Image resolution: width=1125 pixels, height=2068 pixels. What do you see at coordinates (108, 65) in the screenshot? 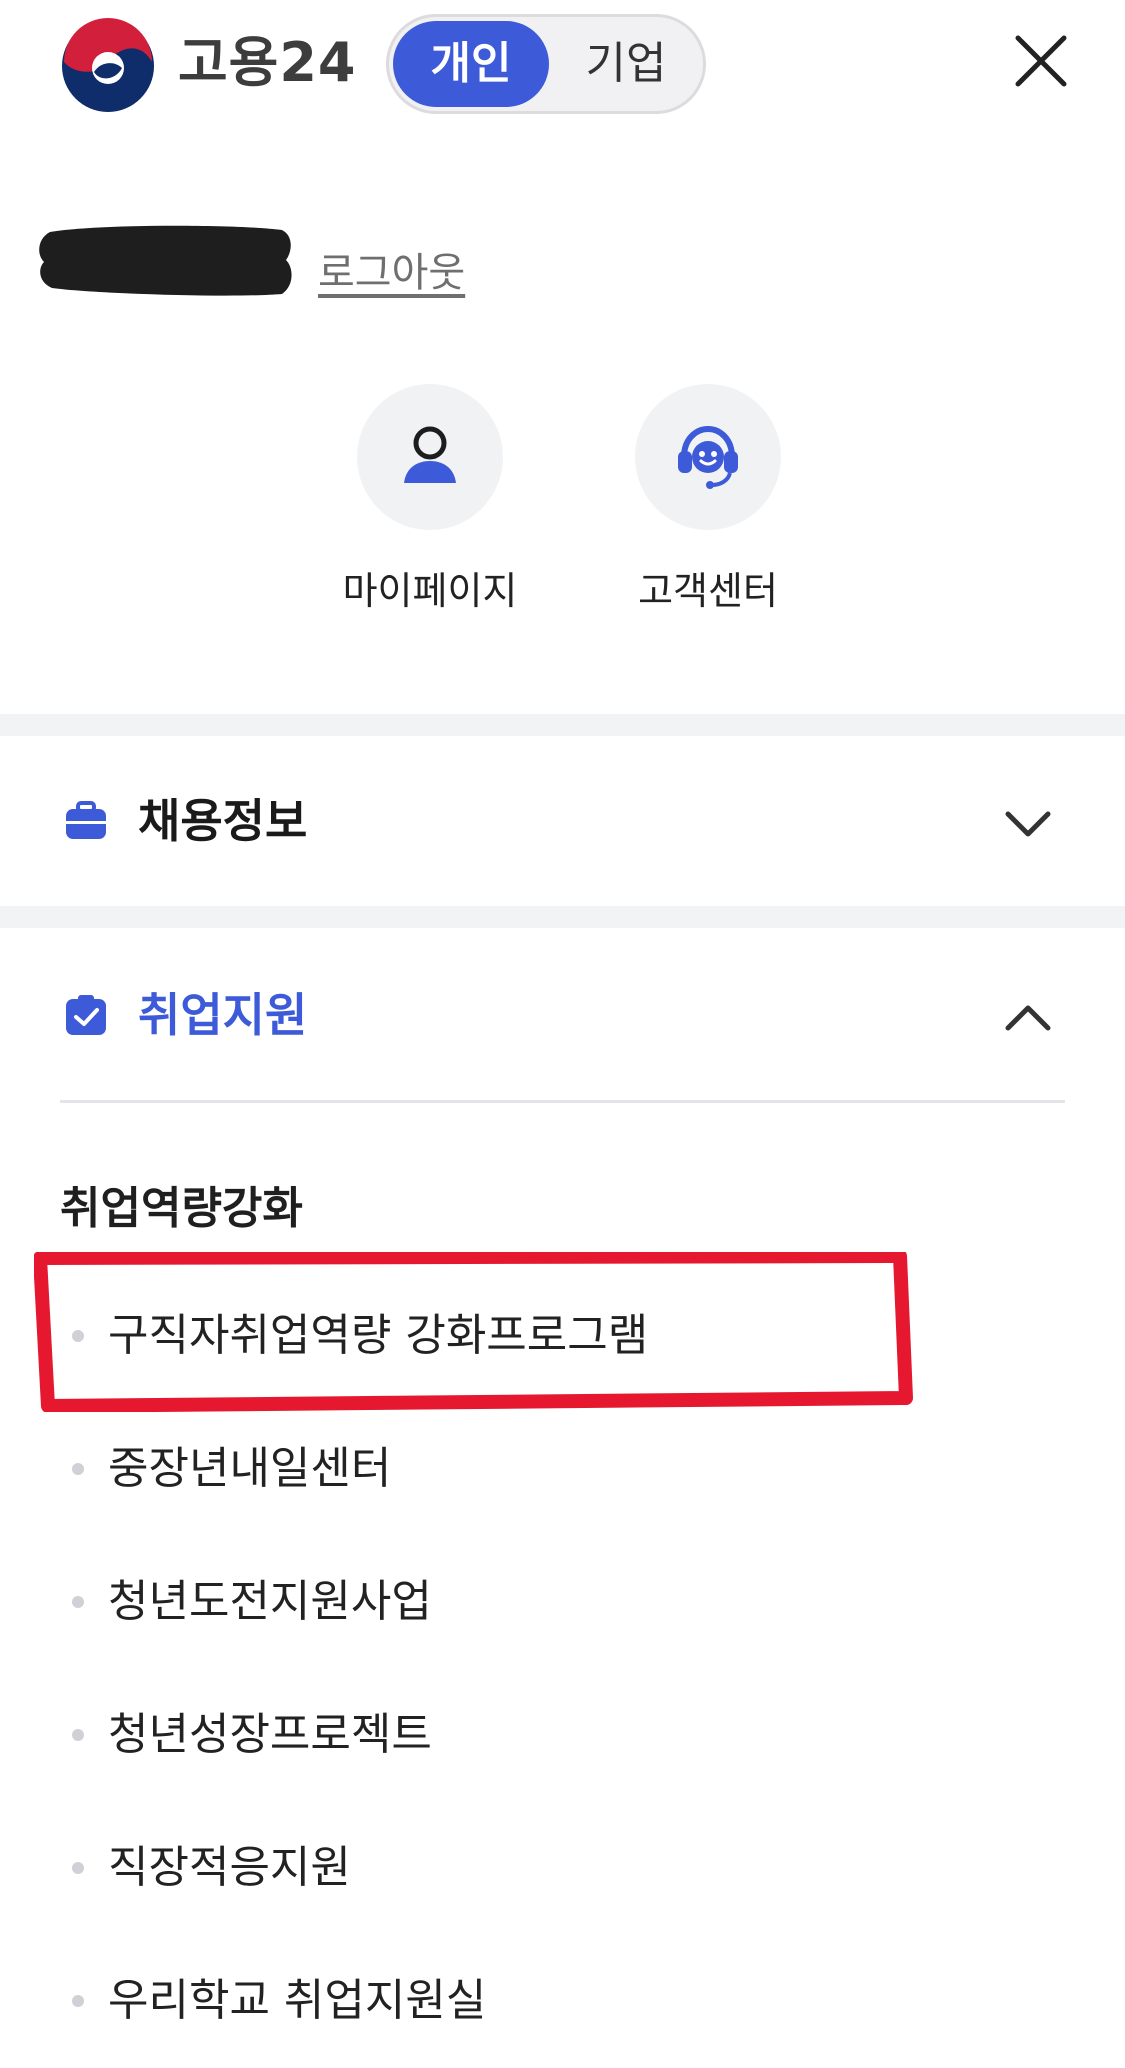
I see `government-logo-icon` at bounding box center [108, 65].